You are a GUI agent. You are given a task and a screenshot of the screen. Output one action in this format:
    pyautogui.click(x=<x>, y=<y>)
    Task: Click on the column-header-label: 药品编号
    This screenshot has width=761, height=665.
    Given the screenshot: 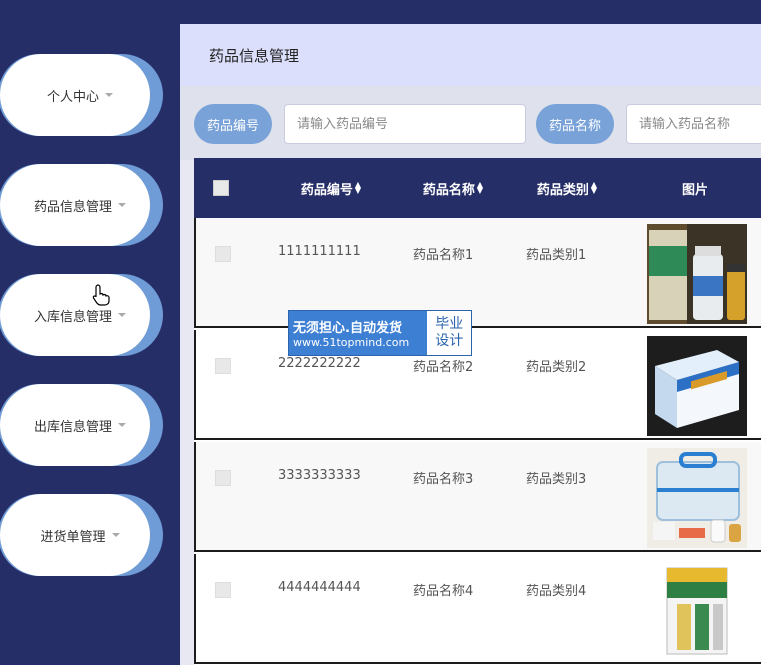 What is the action you would take?
    pyautogui.click(x=326, y=190)
    